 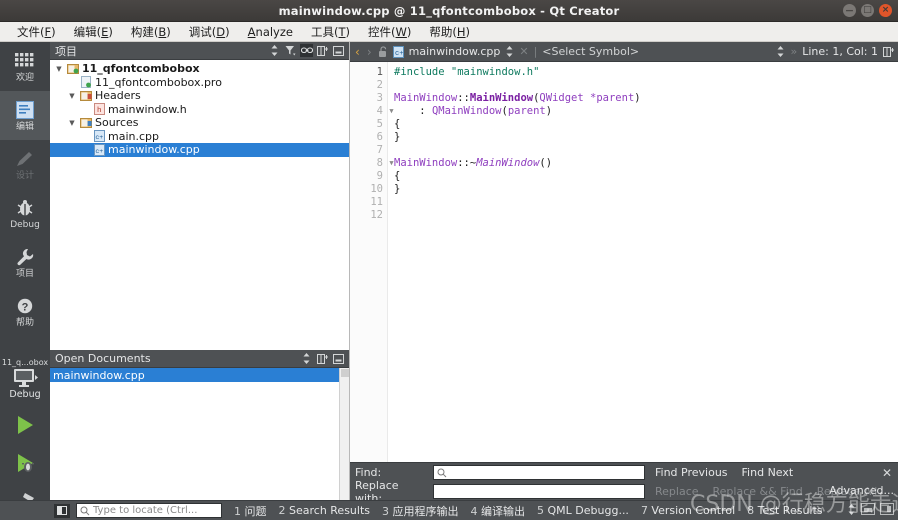 What do you see at coordinates (25, 262) in the screenshot?
I see `mode-item-4: 项目` at bounding box center [25, 262].